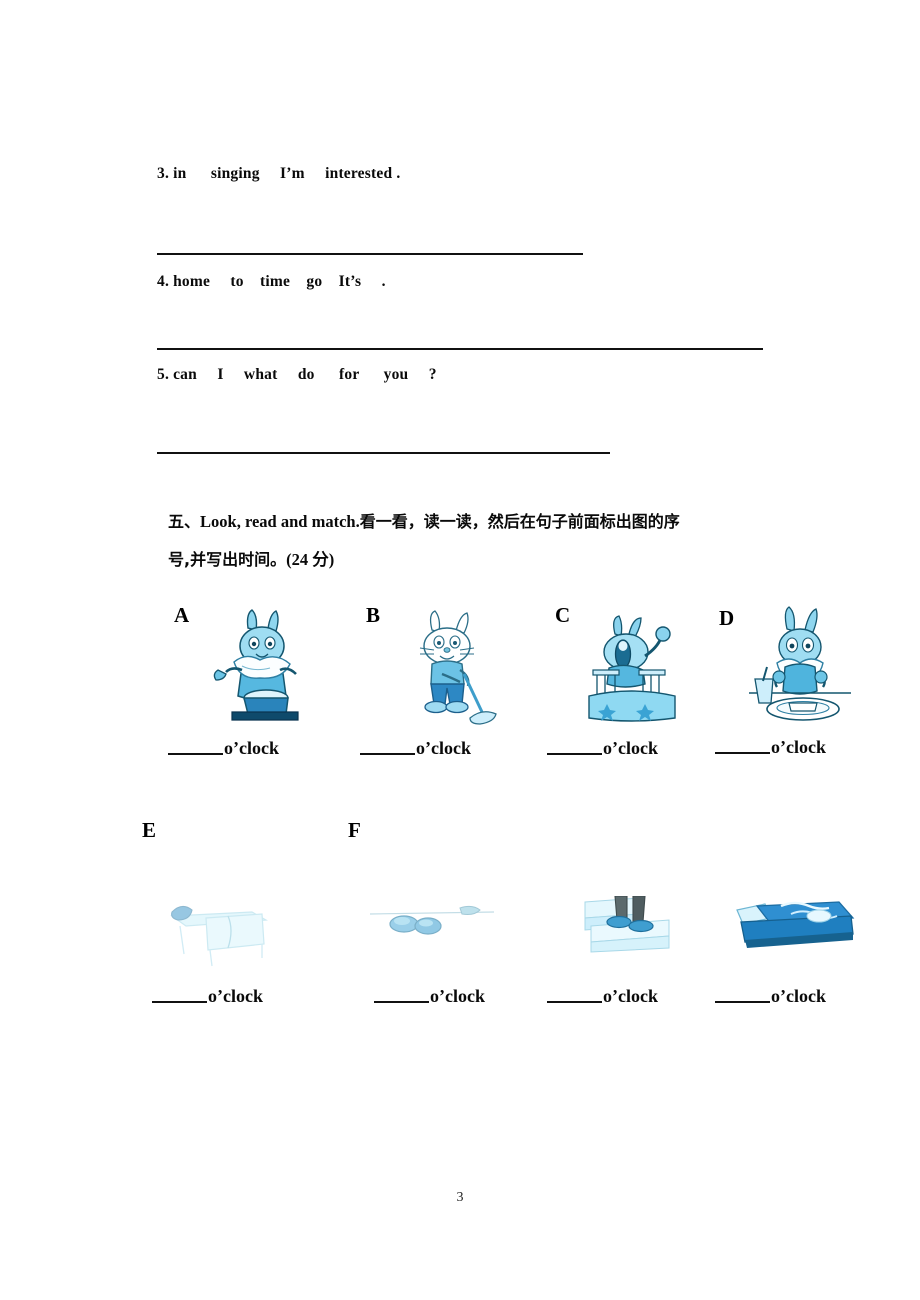 This screenshot has width=920, height=1300. What do you see at coordinates (633, 668) in the screenshot?
I see `rabbit-waking-up-in-bed-icon` at bounding box center [633, 668].